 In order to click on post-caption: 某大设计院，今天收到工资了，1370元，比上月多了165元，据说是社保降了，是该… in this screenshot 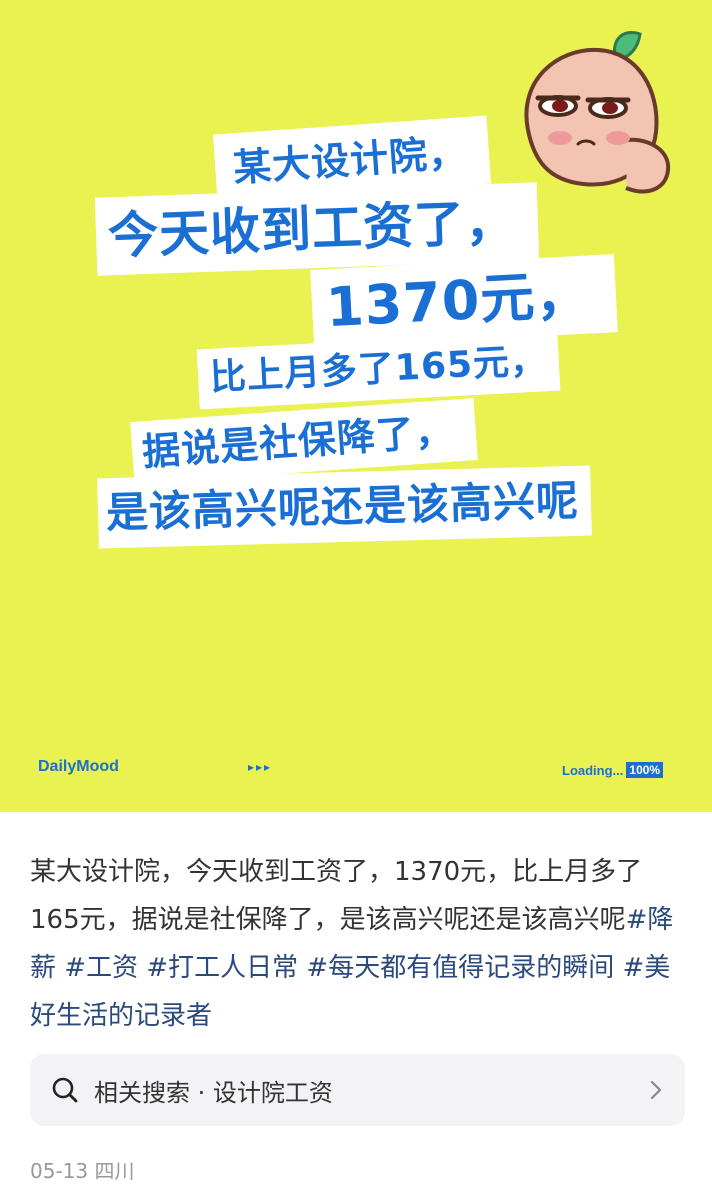, I will do `click(360, 944)`.